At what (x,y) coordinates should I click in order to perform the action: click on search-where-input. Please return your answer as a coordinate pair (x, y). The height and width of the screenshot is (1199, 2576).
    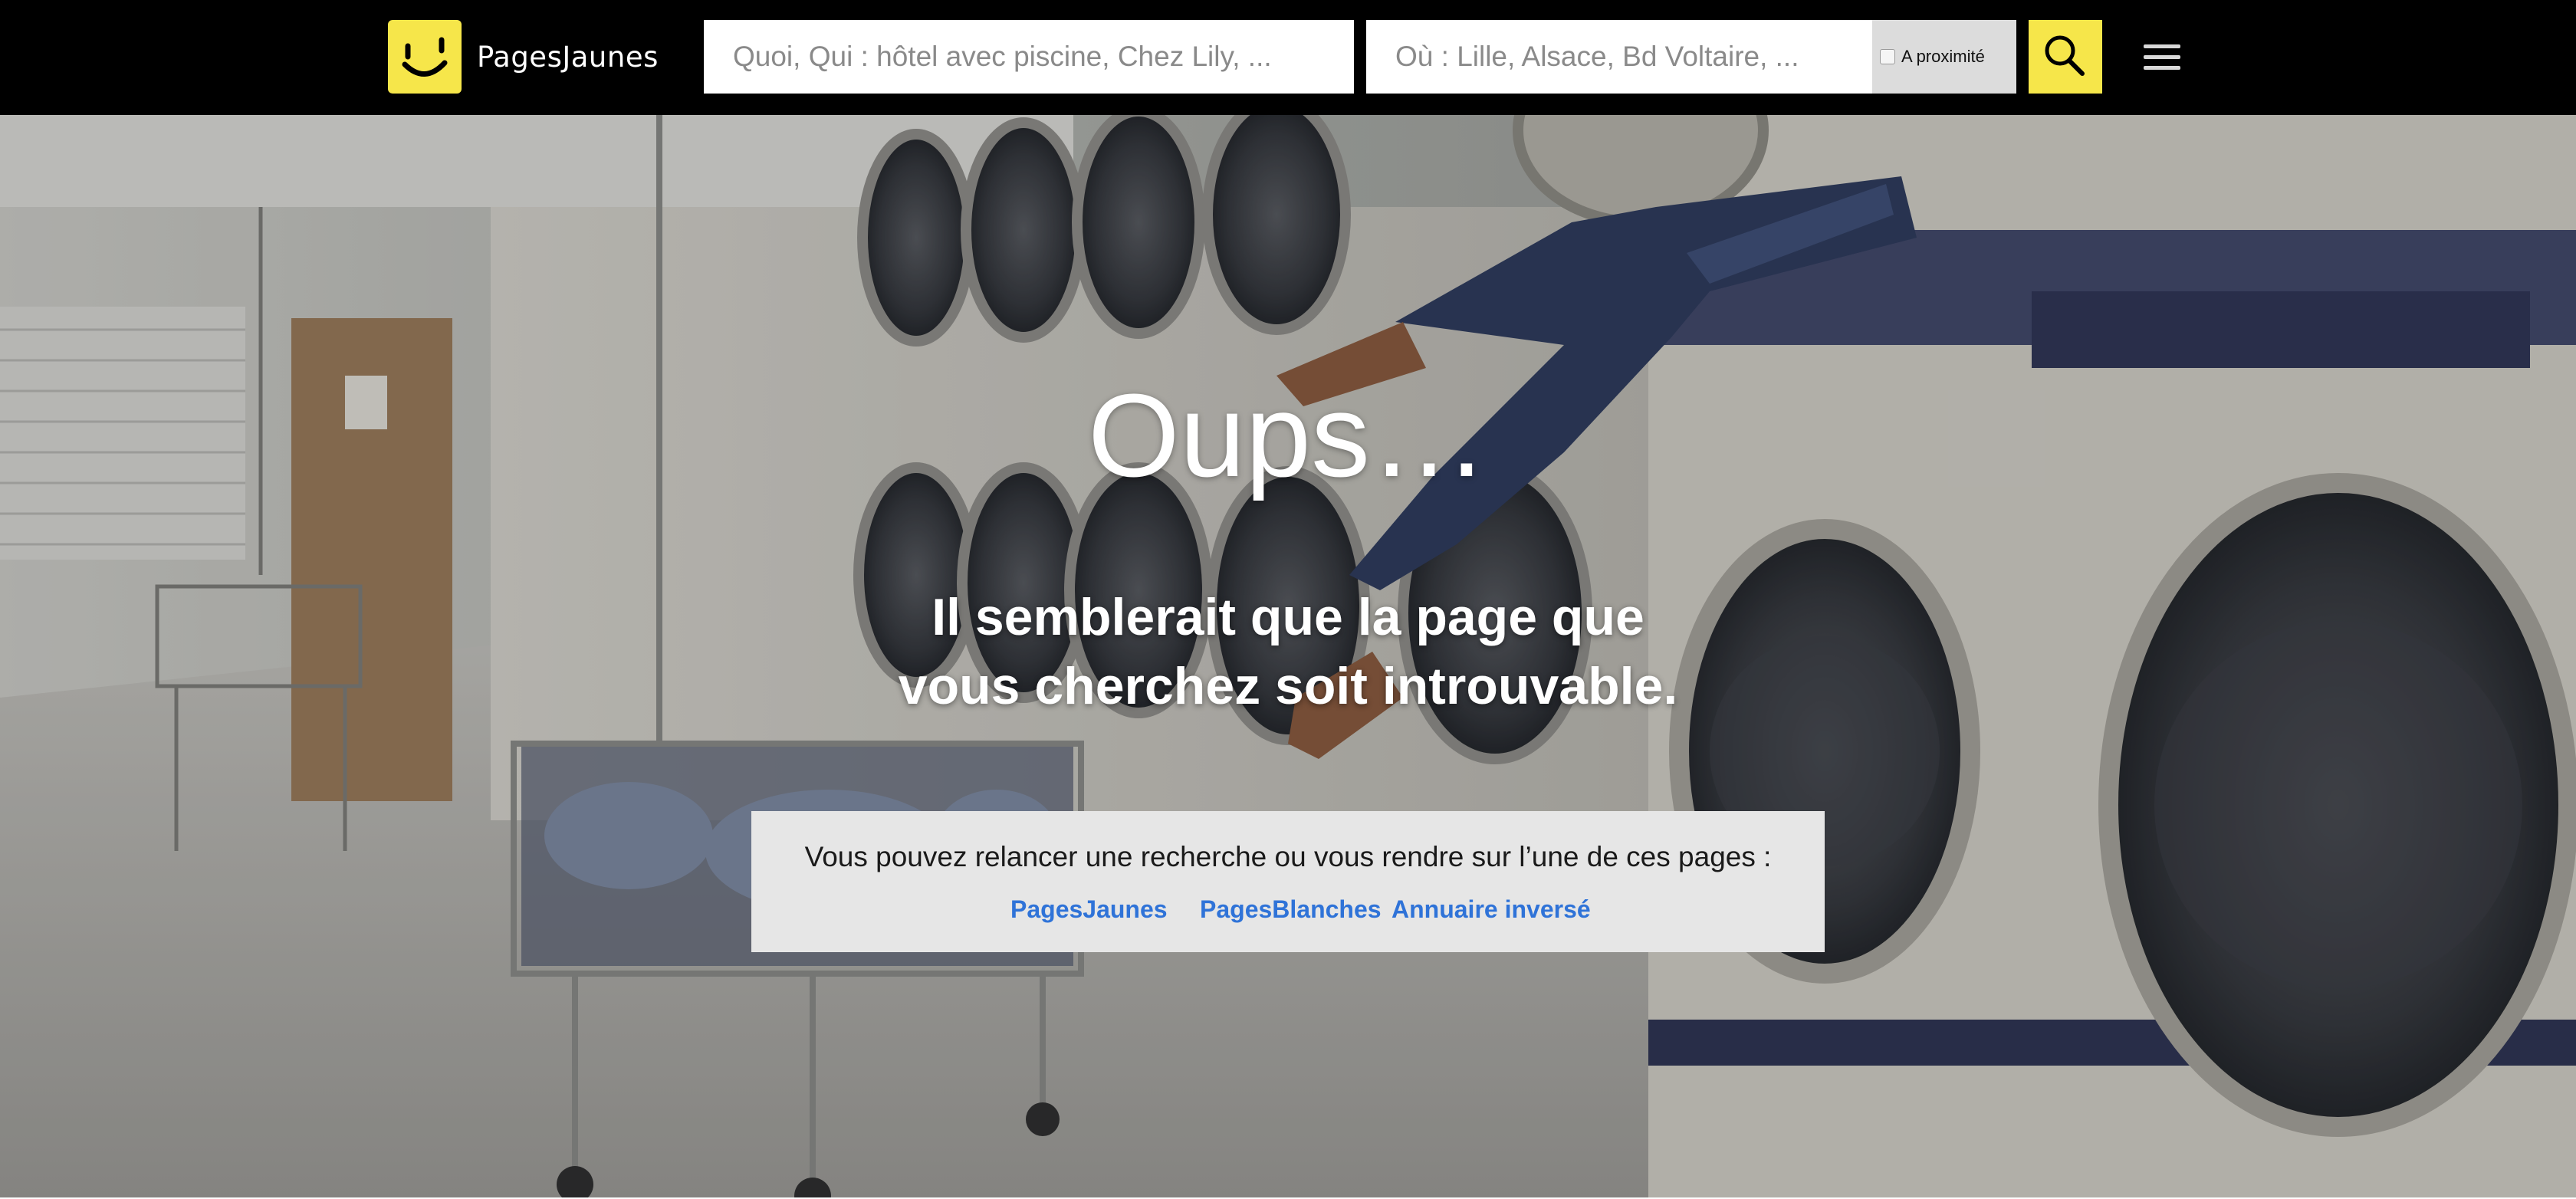
    Looking at the image, I should click on (1619, 57).